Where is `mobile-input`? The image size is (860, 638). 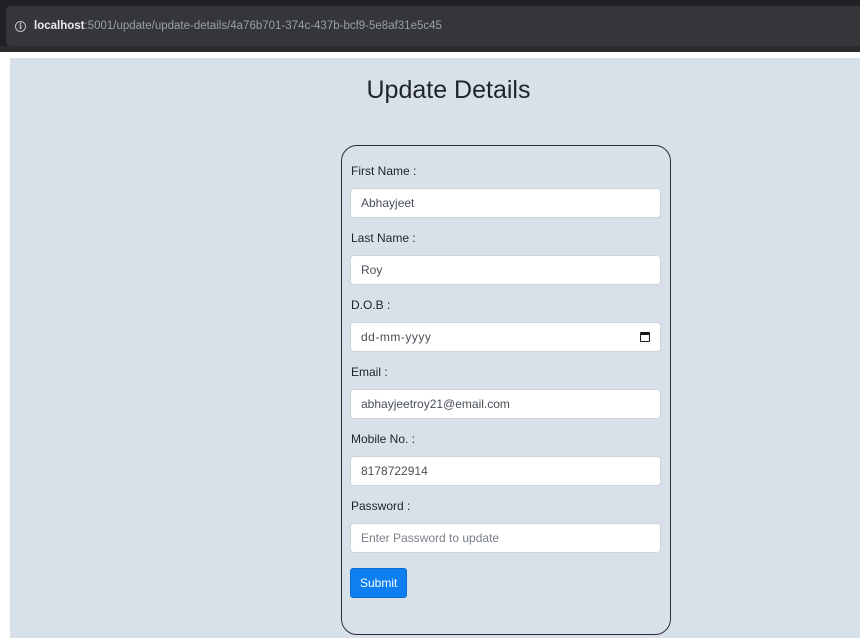
mobile-input is located at coordinates (505, 471).